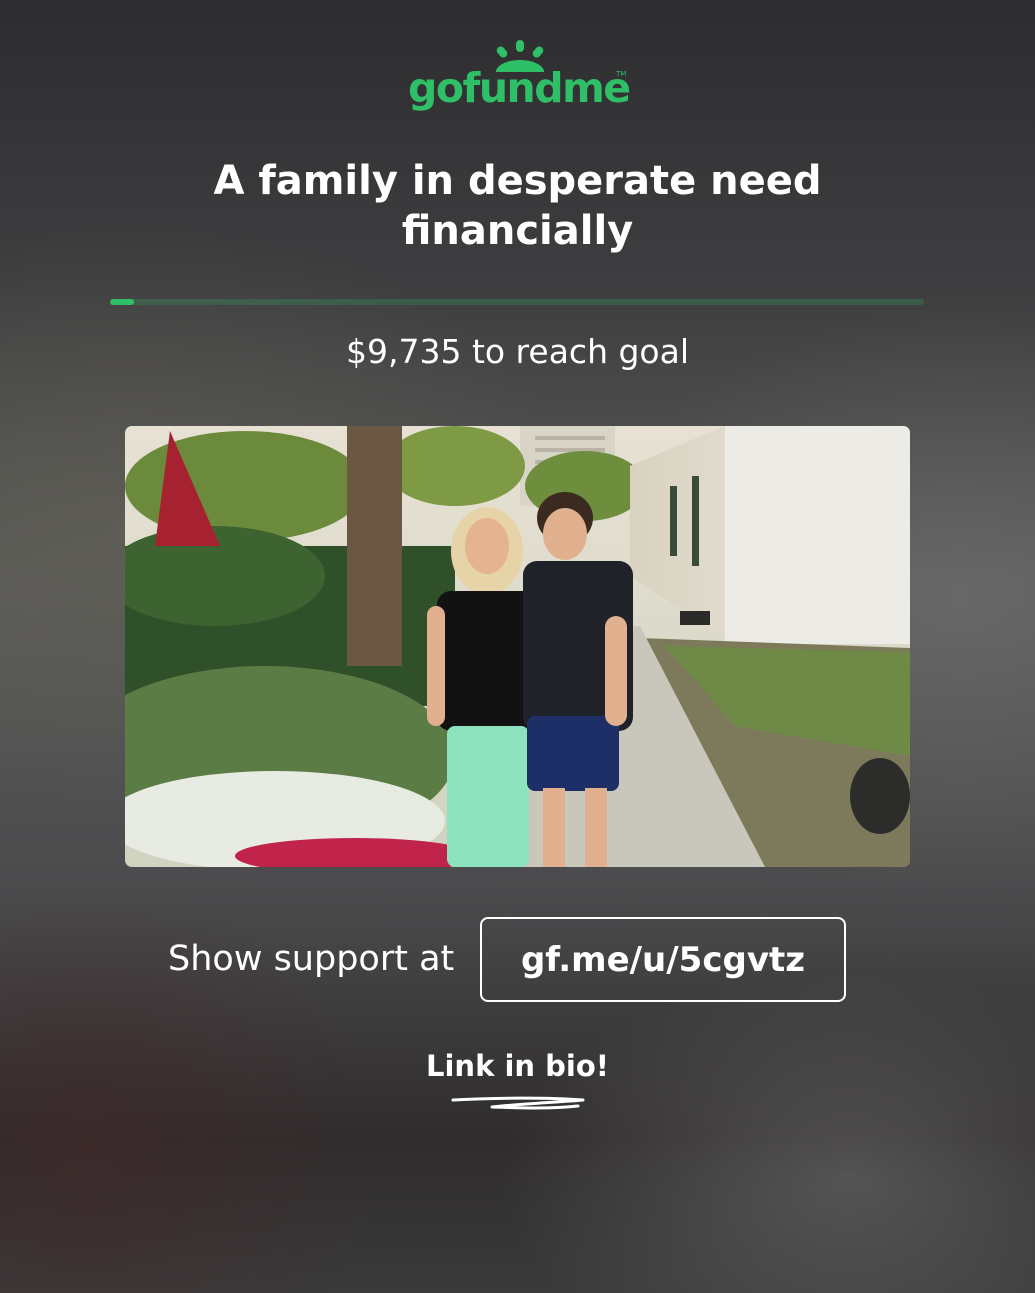 The width and height of the screenshot is (1035, 1293). What do you see at coordinates (518, 1103) in the screenshot?
I see `hand-drawn-underline-icon` at bounding box center [518, 1103].